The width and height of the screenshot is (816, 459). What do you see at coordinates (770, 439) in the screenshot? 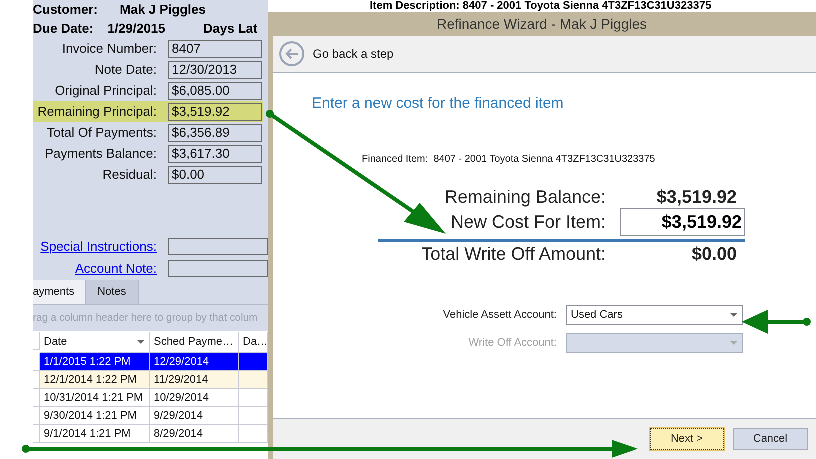
I see `cancel-button: Cancel` at bounding box center [770, 439].